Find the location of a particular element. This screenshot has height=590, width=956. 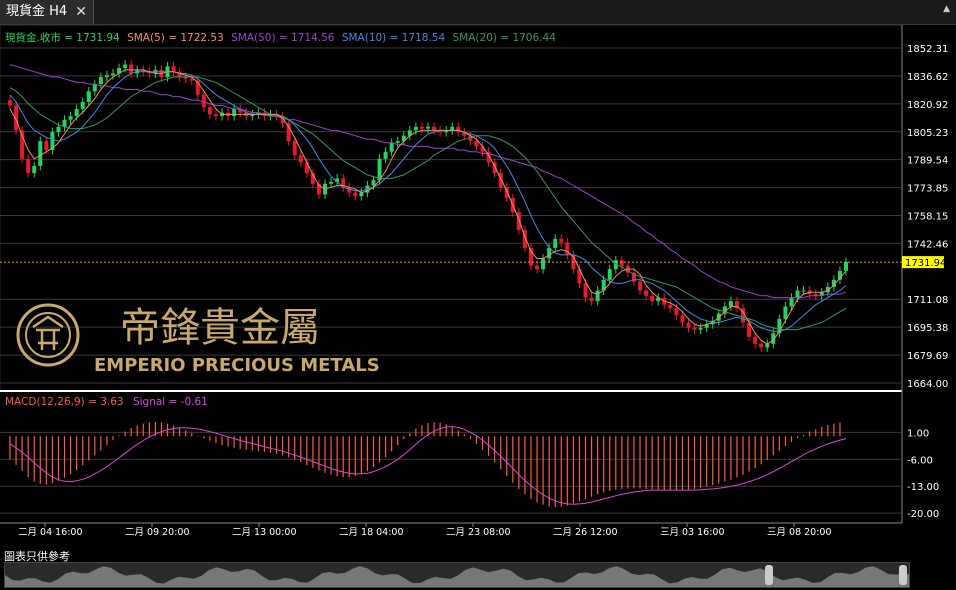

scrollbar-left-handle is located at coordinates (769, 575).